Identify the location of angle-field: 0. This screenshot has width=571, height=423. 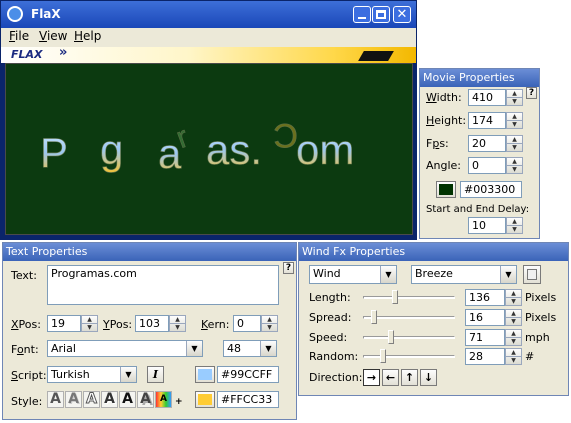
(487, 165).